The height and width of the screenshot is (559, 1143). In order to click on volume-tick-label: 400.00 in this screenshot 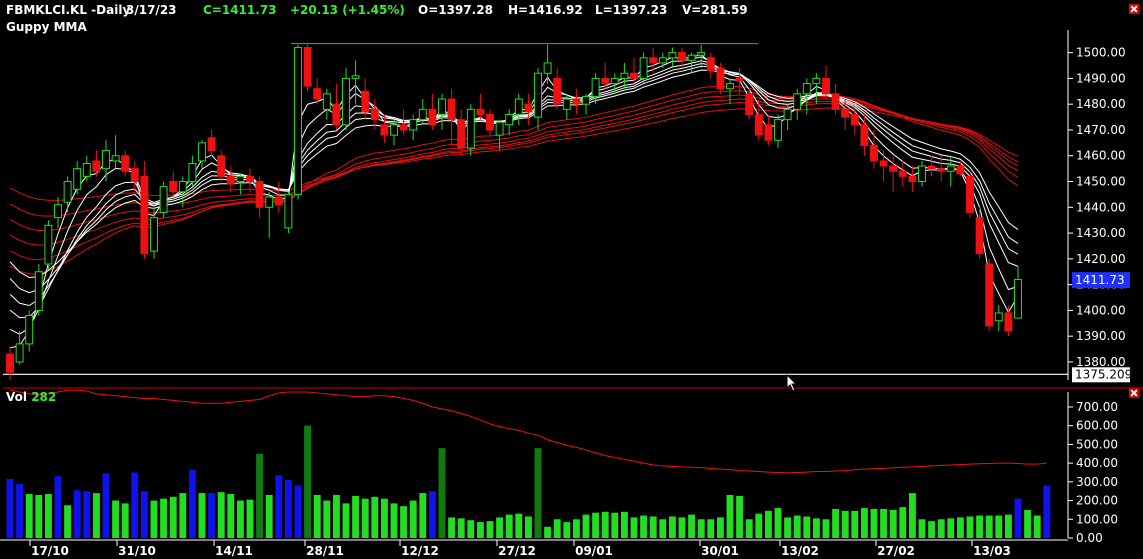, I will do `click(1097, 463)`.